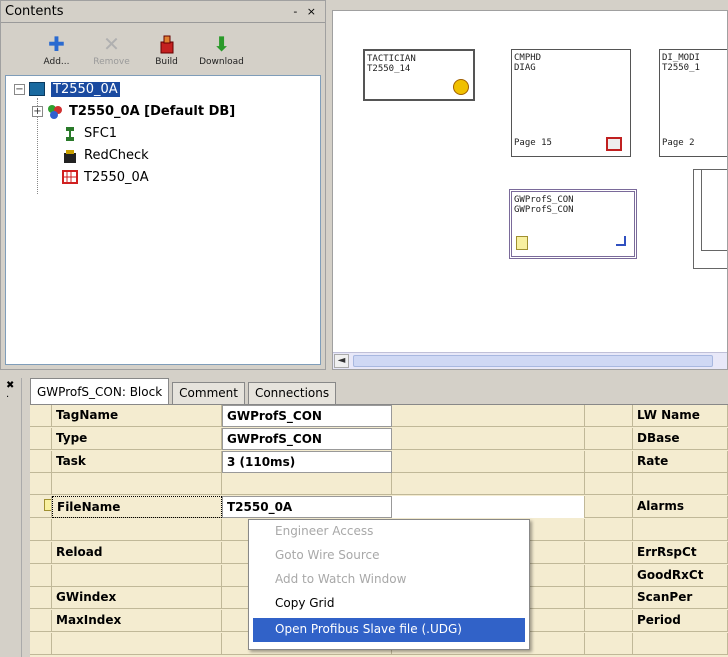  I want to click on remove-button: ✕ Remove, so click(111, 50).